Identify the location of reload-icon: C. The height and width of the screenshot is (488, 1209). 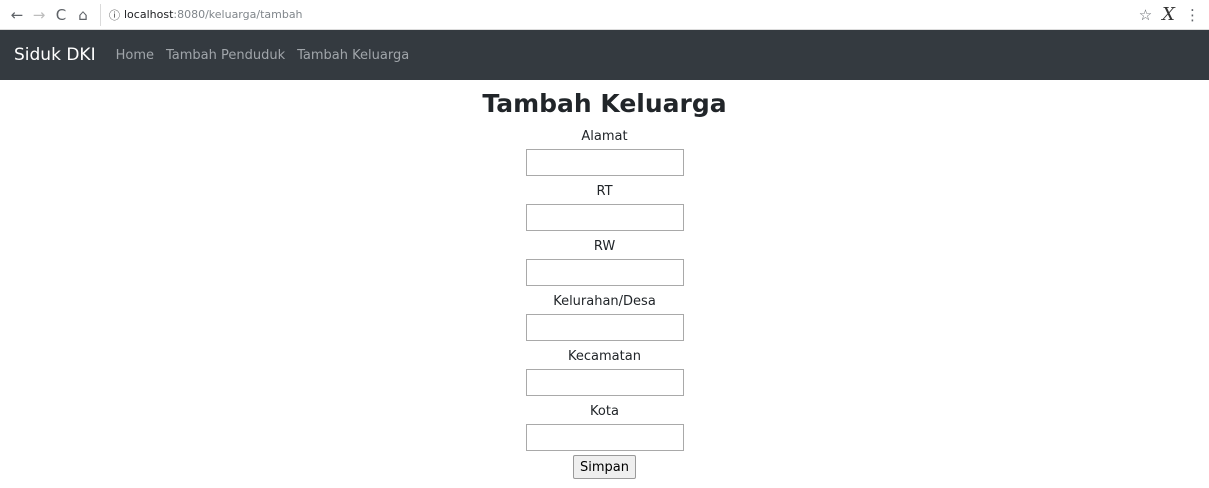
(61, 15).